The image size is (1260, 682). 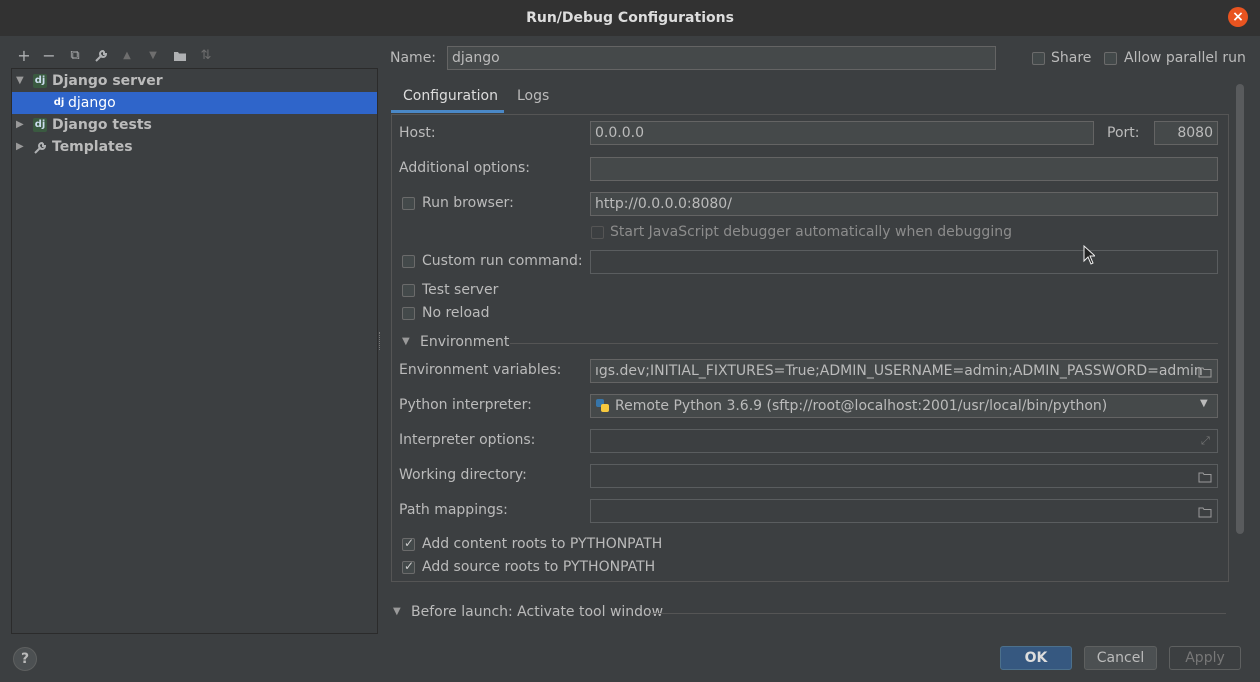 I want to click on sort-icon: ⇅, so click(x=206, y=56).